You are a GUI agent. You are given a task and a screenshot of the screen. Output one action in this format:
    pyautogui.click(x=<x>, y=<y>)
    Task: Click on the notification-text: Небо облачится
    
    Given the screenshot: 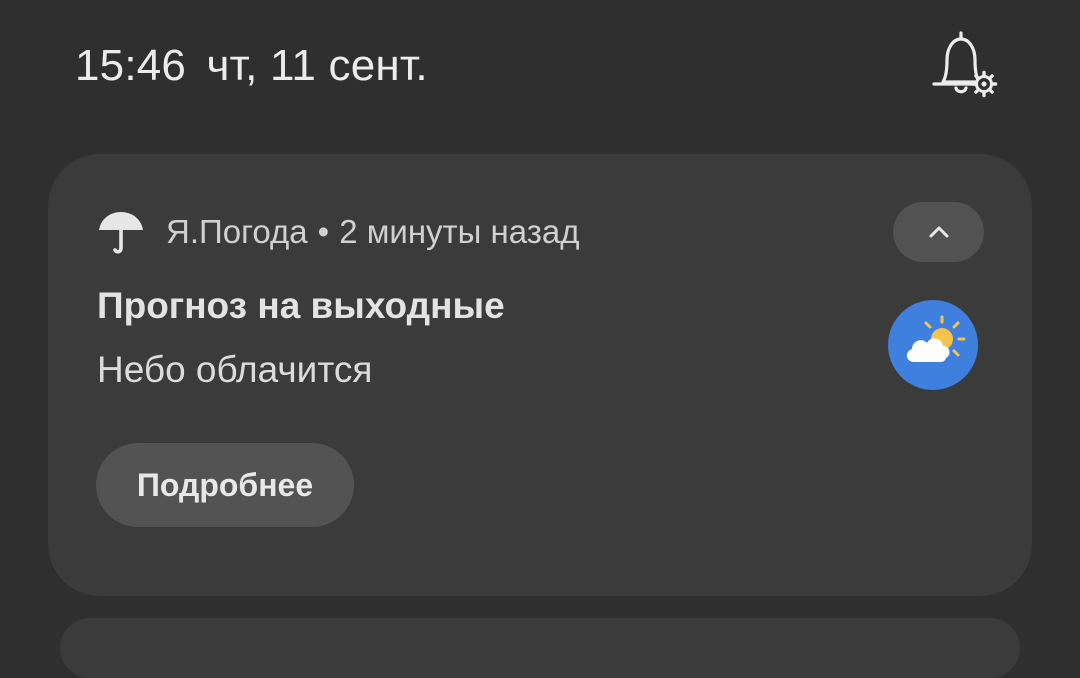 What is the action you would take?
    pyautogui.click(x=235, y=369)
    